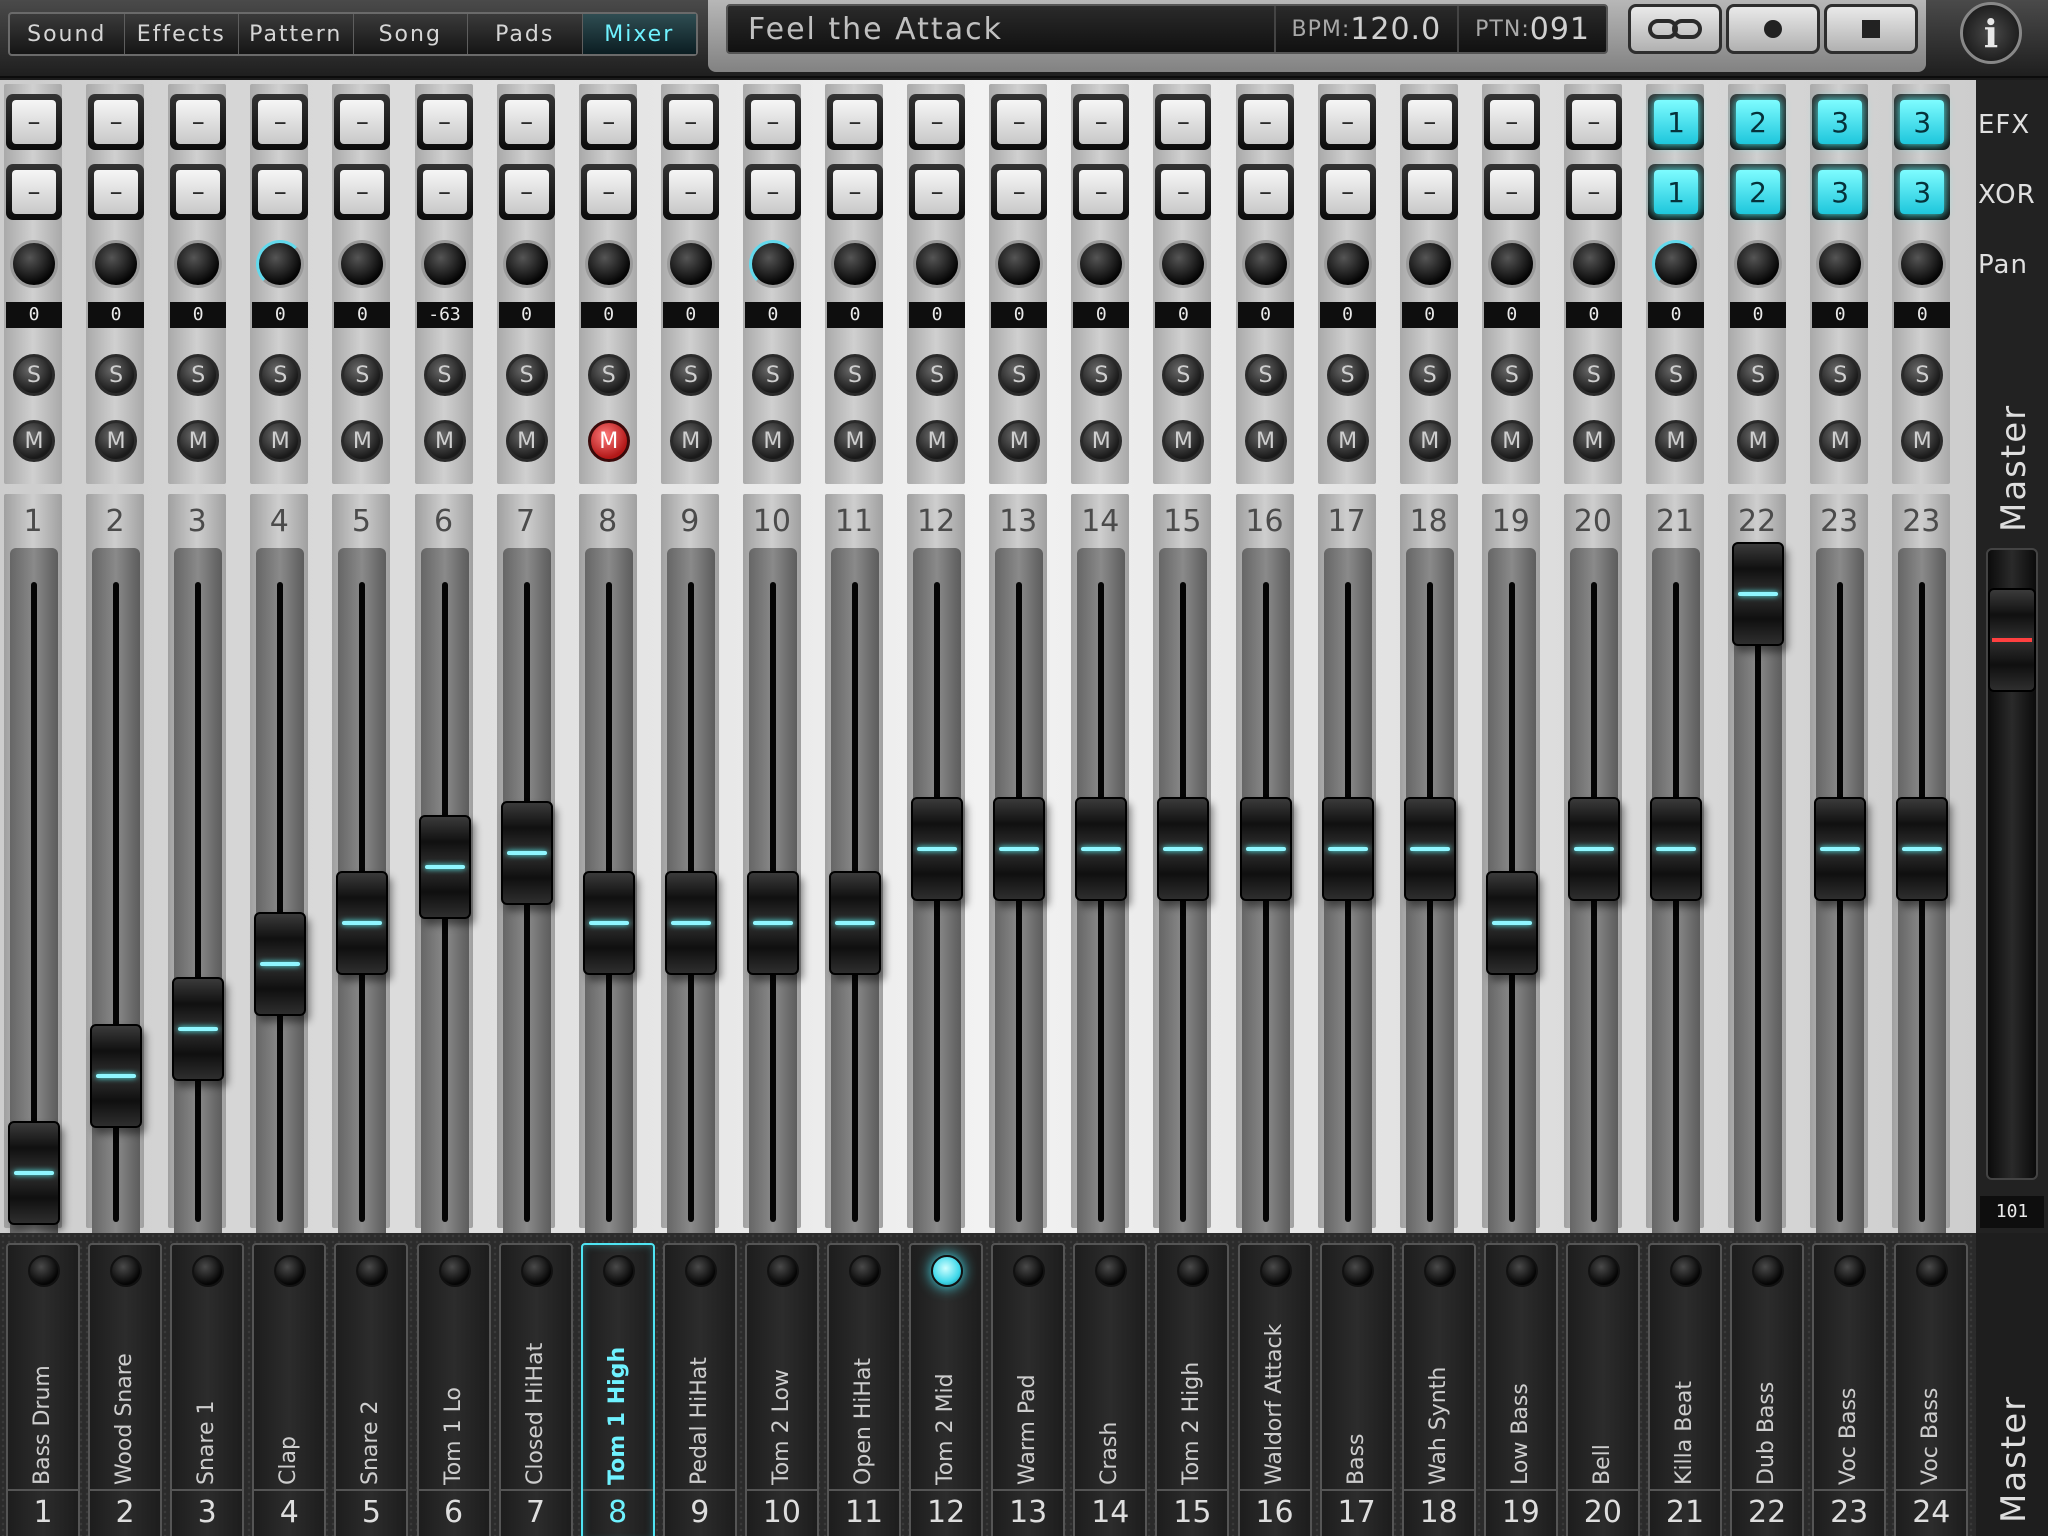 Image resolution: width=2048 pixels, height=1536 pixels. What do you see at coordinates (639, 34) in the screenshot?
I see `tab-mixer: Mixer` at bounding box center [639, 34].